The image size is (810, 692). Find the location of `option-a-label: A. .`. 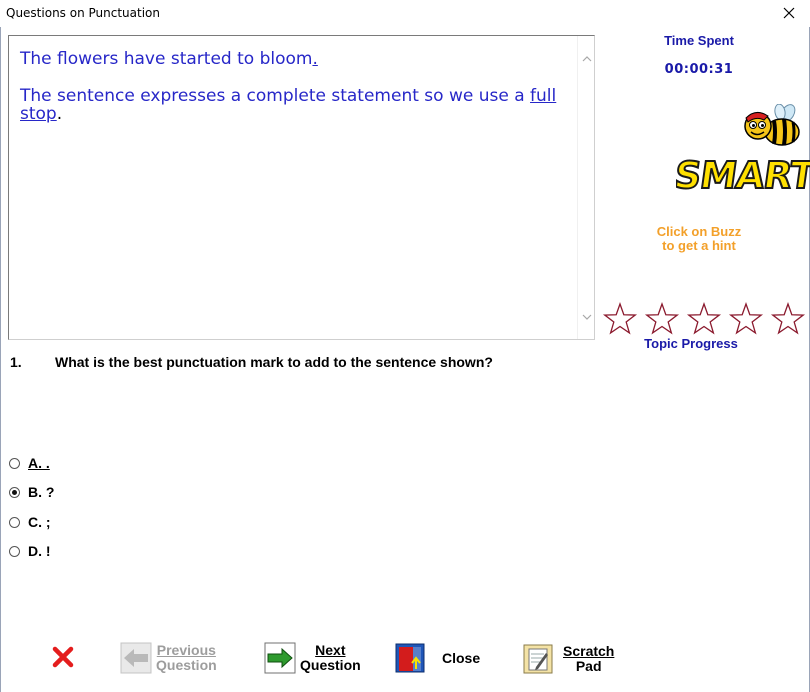

option-a-label: A. . is located at coordinates (39, 463).